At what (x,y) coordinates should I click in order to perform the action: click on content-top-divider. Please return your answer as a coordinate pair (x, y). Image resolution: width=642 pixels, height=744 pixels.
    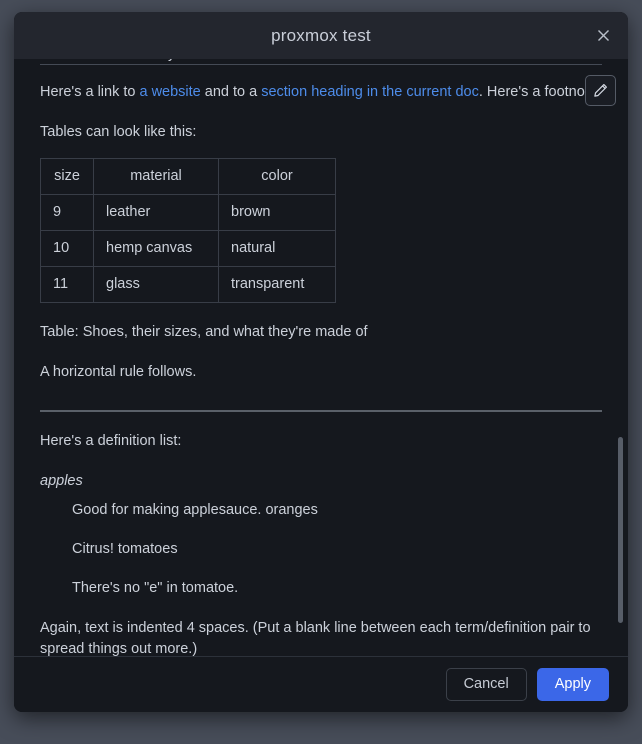
    Looking at the image, I should click on (321, 64).